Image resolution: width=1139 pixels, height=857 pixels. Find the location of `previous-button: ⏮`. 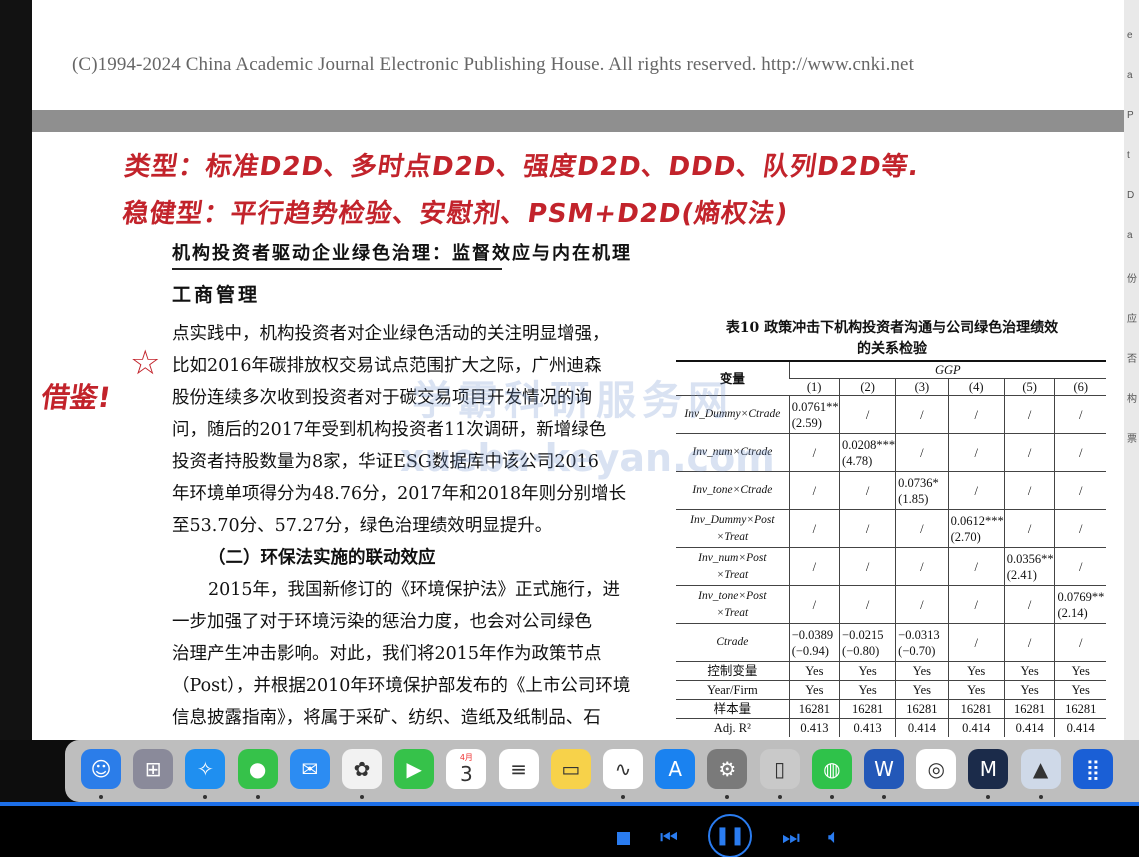

previous-button: ⏮ is located at coordinates (669, 837).